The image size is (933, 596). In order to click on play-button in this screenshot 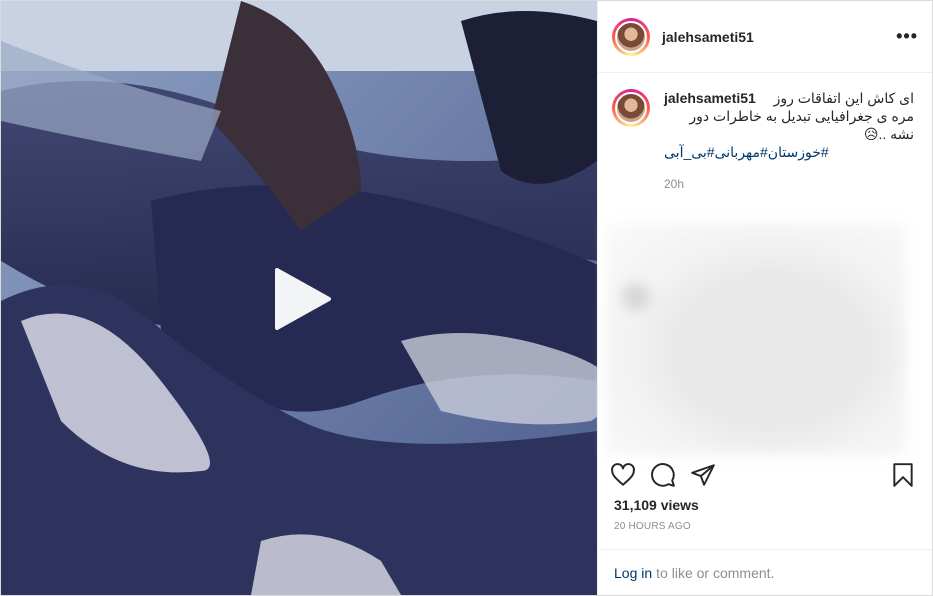, I will do `click(300, 299)`.